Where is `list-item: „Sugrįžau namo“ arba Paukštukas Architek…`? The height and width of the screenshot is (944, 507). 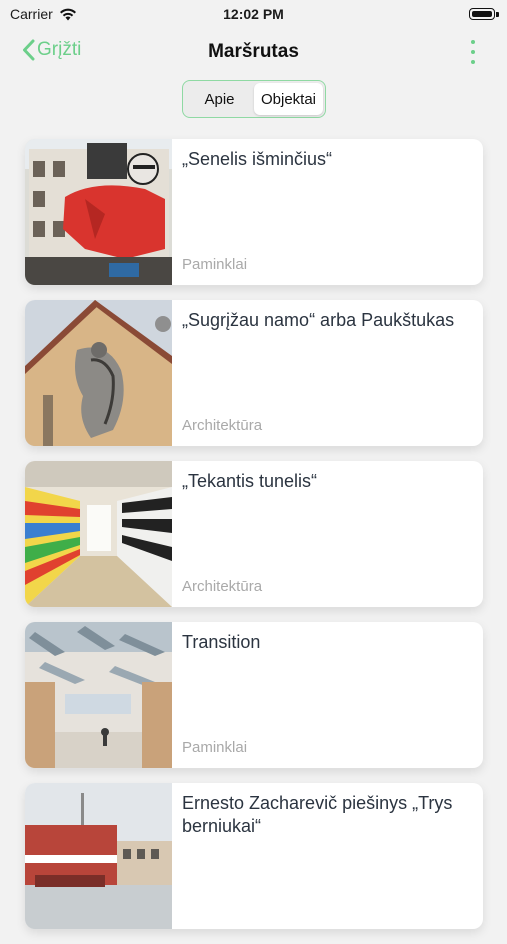
list-item: „Sugrįžau namo“ arba Paukštukas Architek… is located at coordinates (254, 373).